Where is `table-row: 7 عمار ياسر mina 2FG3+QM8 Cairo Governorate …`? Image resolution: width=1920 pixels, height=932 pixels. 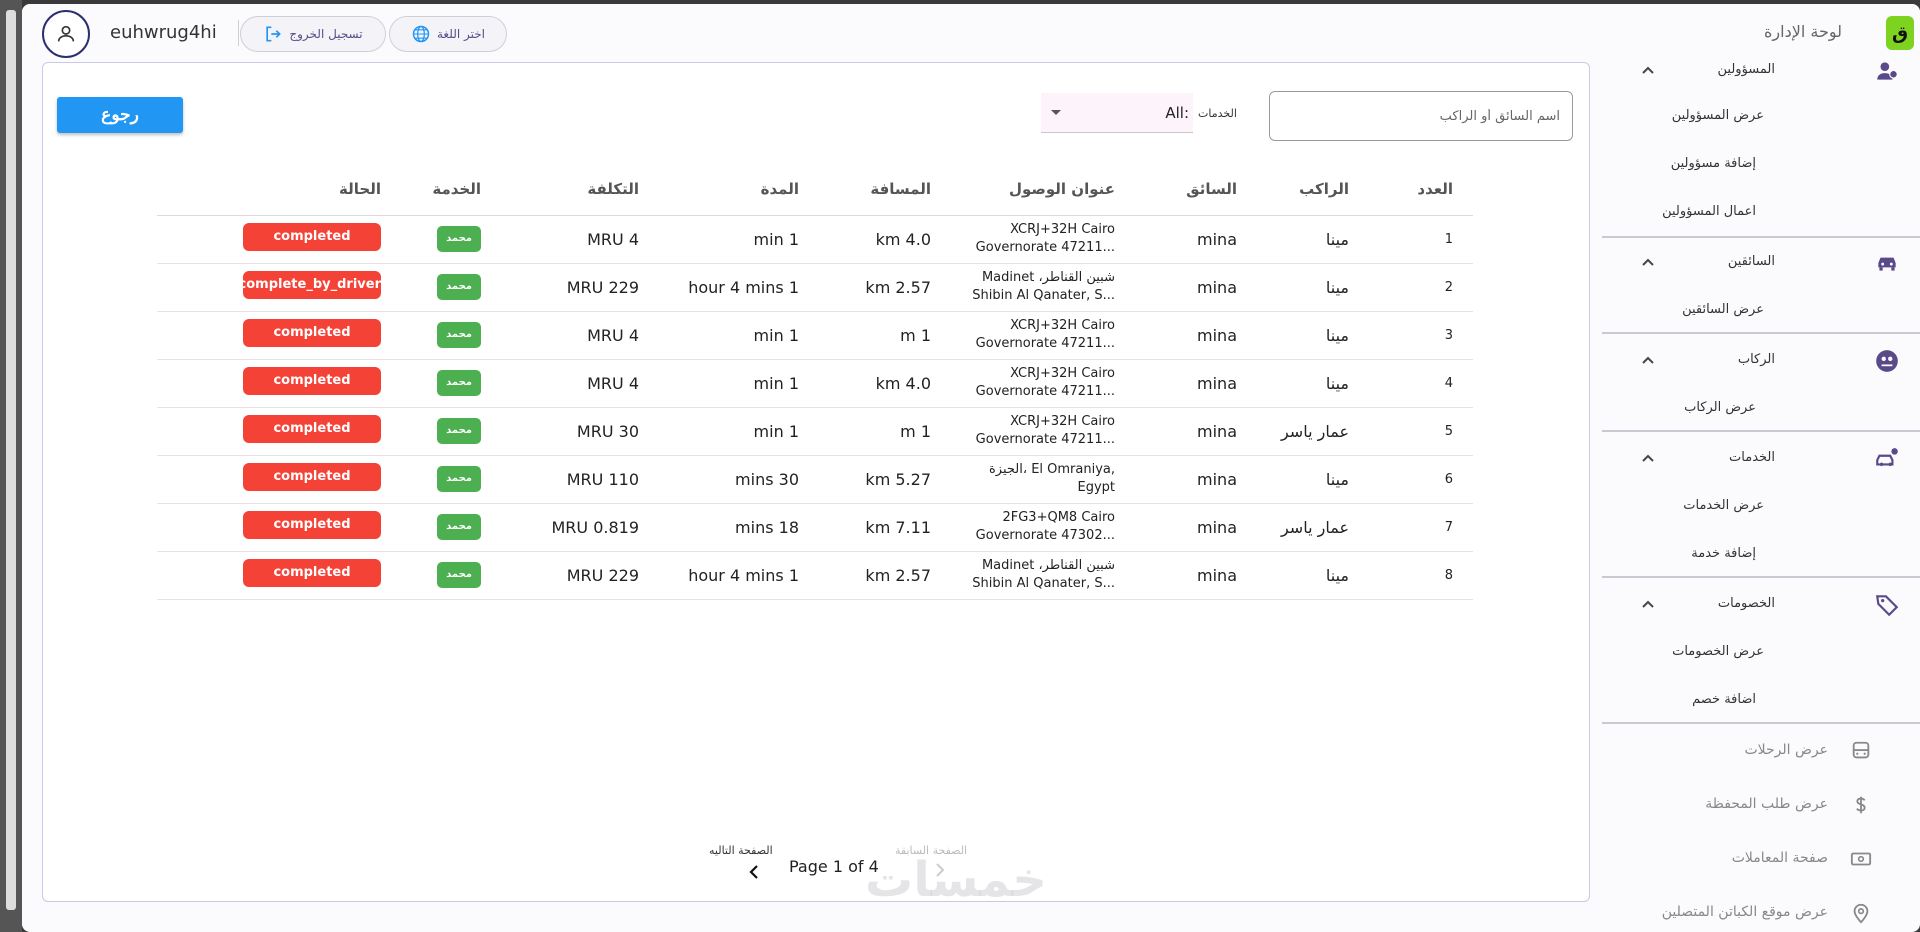
table-row: 7 عمار ياسر mina 2FG3+QM8 Cairo Governorate … is located at coordinates (815, 527).